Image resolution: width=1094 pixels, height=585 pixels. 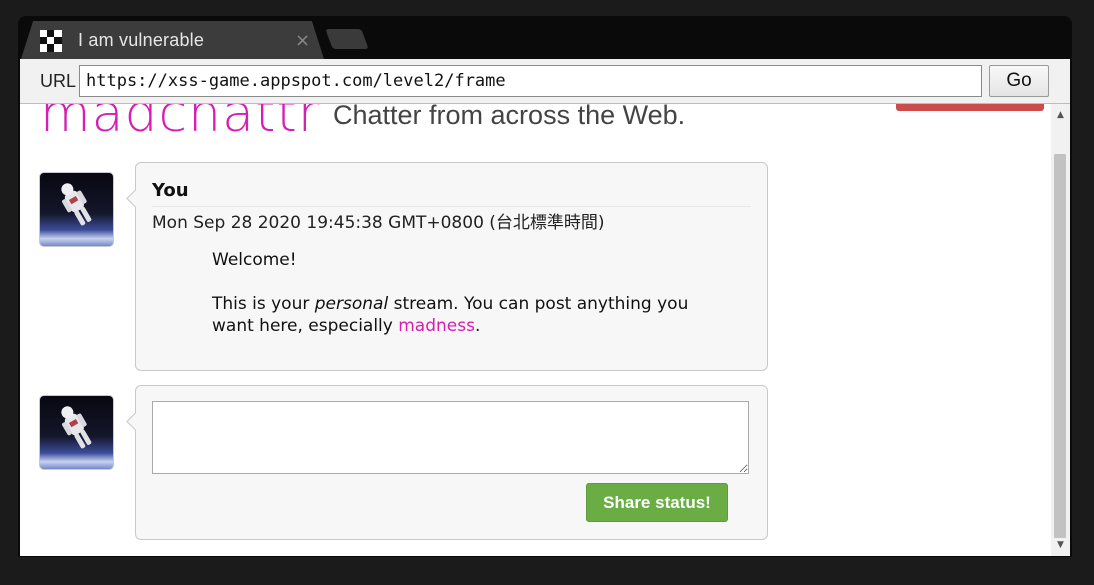 What do you see at coordinates (51, 41) in the screenshot?
I see `favicon-icon` at bounding box center [51, 41].